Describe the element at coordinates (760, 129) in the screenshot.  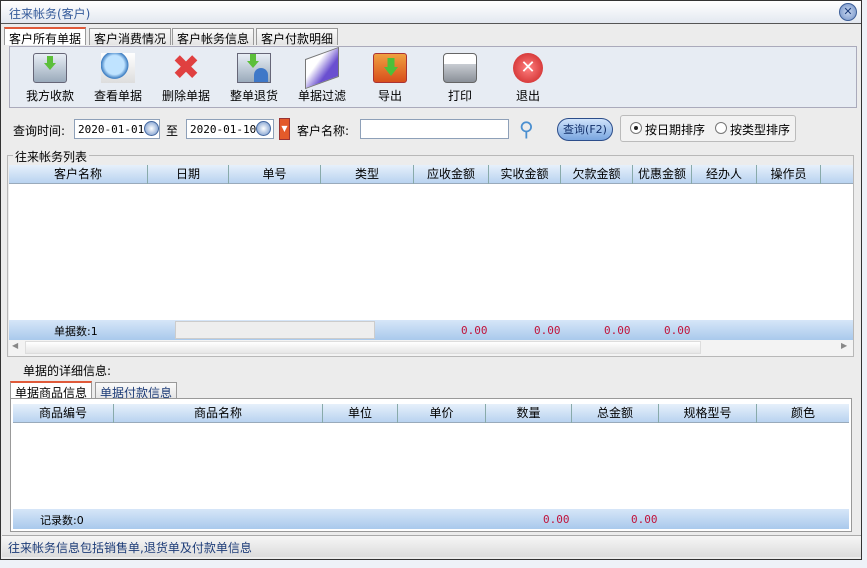
I see `sort-type-label: 按类型排序` at that location.